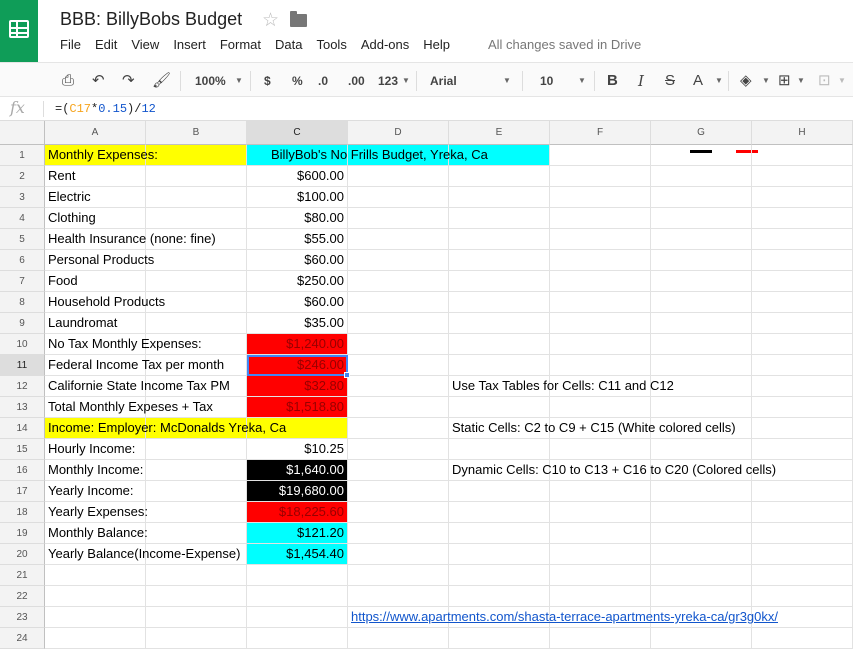 Image resolution: width=853 pixels, height=649 pixels. Describe the element at coordinates (499, 302) in the screenshot. I see `cell-e8` at that location.